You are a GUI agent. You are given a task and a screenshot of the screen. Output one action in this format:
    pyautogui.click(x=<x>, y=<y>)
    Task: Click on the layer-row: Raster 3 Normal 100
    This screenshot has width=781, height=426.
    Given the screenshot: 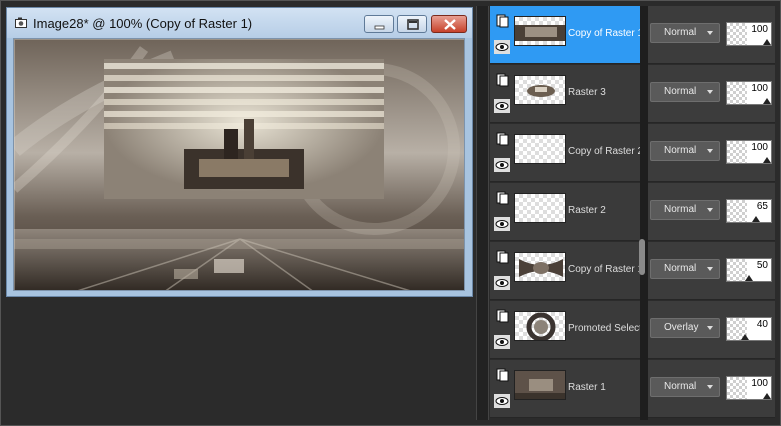 What is the action you would take?
    pyautogui.click(x=632, y=94)
    